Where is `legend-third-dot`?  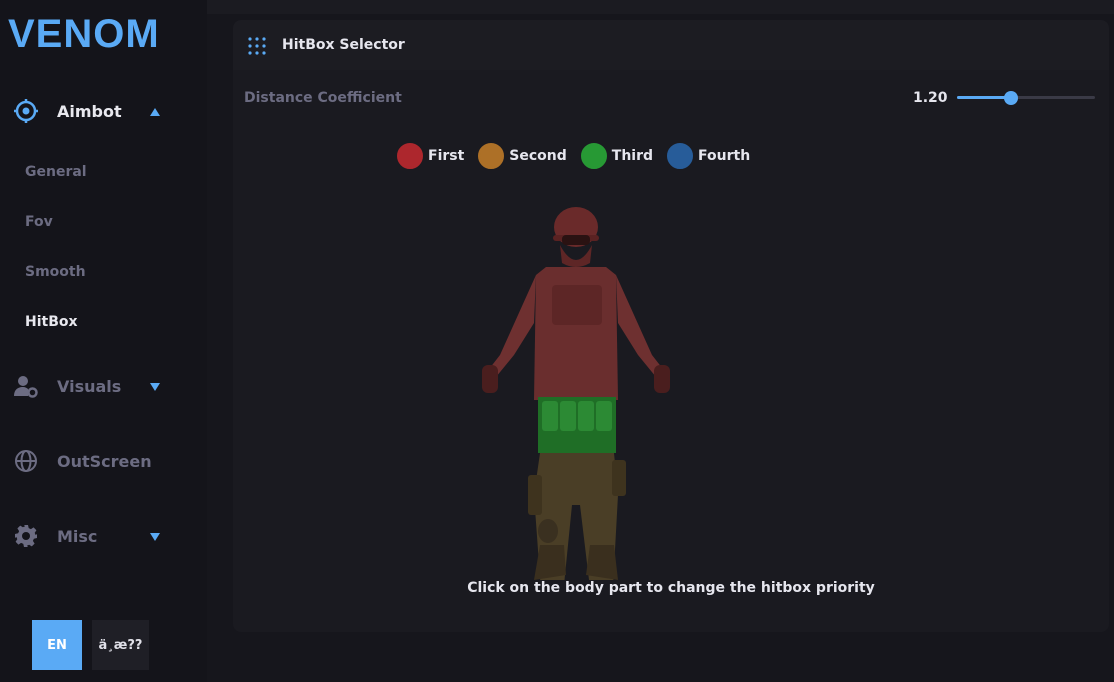
legend-third-dot is located at coordinates (593, 156).